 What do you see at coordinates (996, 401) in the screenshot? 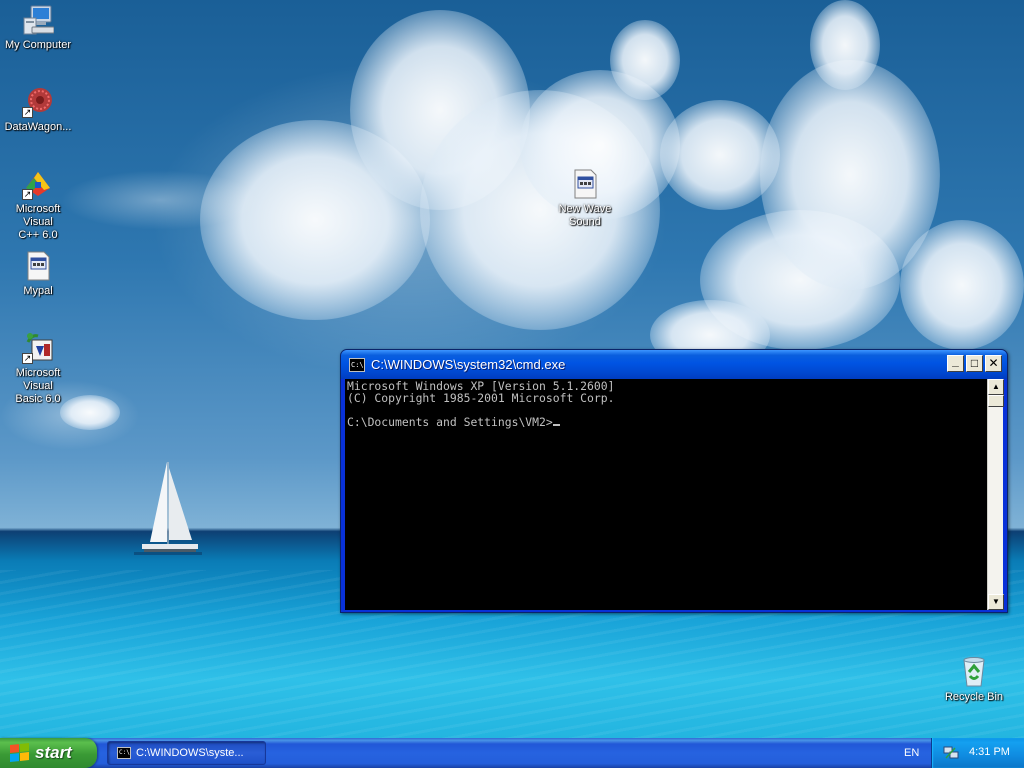
I see `scroll-thumb` at bounding box center [996, 401].